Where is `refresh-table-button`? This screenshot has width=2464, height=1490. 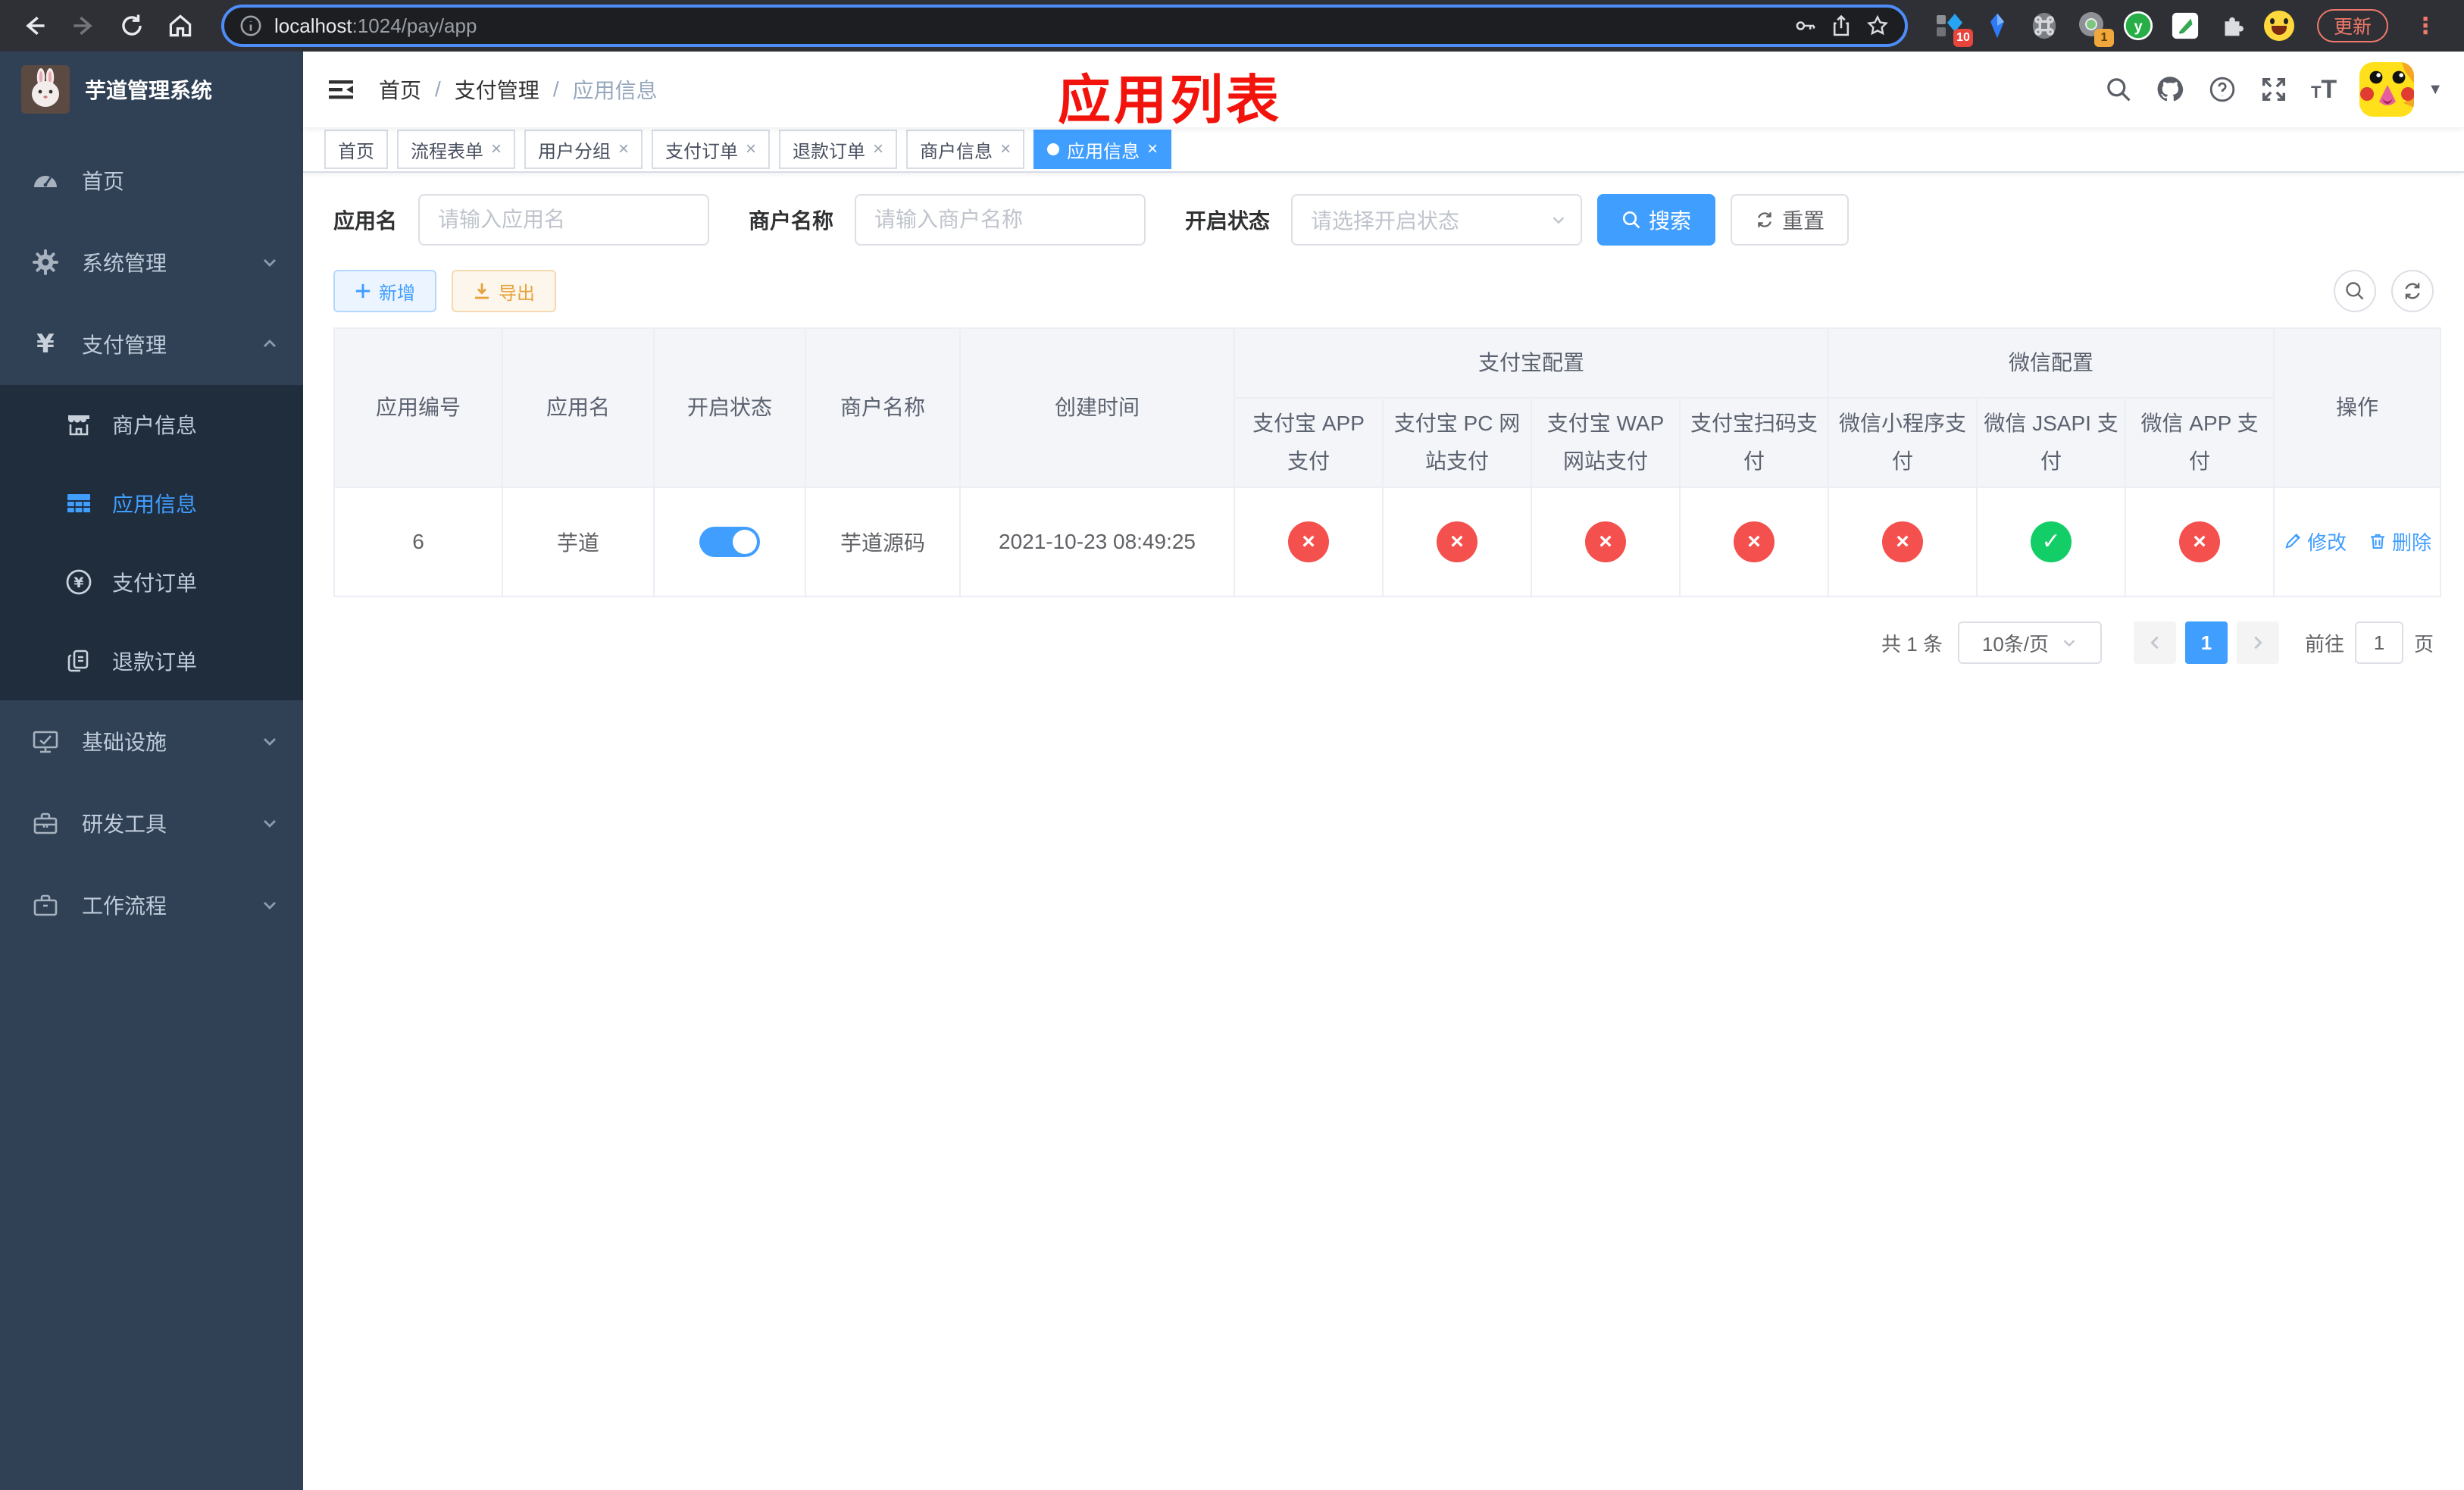
refresh-table-button is located at coordinates (2412, 291).